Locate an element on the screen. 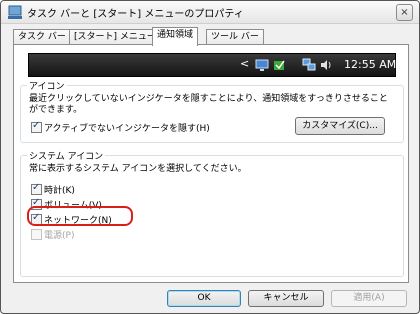  tab-start-menu: [スタート] メニュー is located at coordinates (115, 37).